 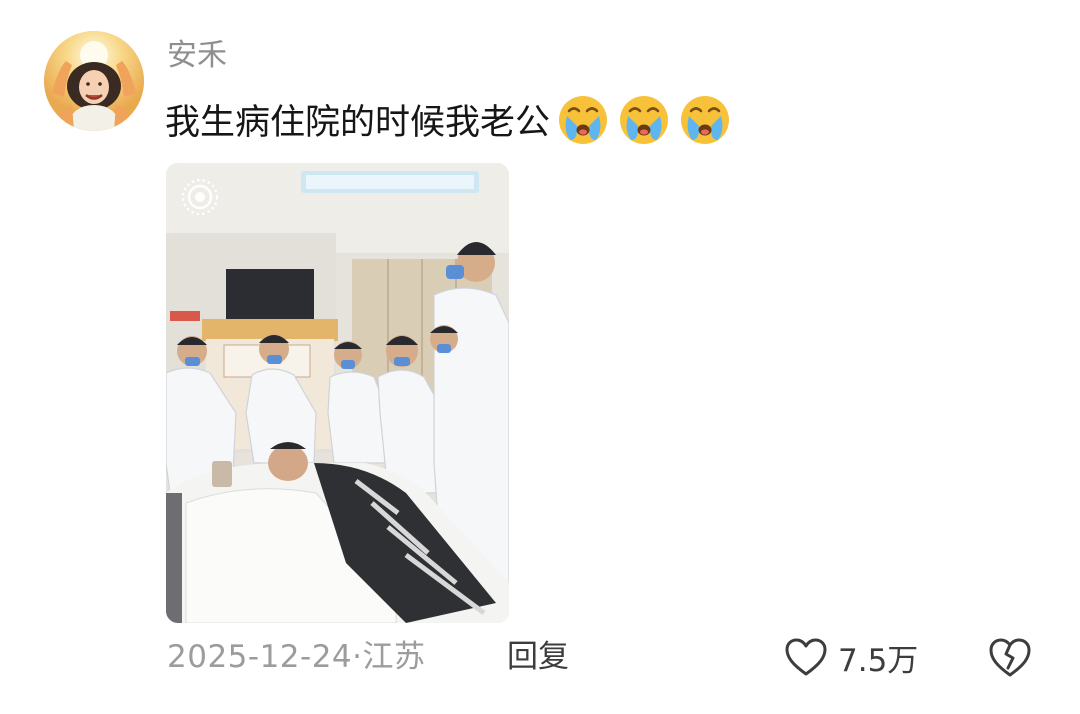 What do you see at coordinates (260, 657) in the screenshot?
I see `comment-date: 2025-12-24` at bounding box center [260, 657].